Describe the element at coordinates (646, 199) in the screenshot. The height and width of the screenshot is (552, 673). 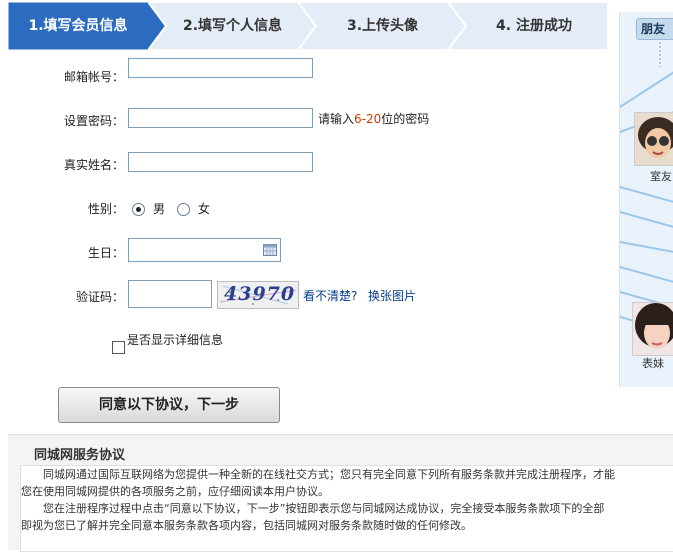
I see `friends-sidebar: 朋友 室友 表妹` at that location.